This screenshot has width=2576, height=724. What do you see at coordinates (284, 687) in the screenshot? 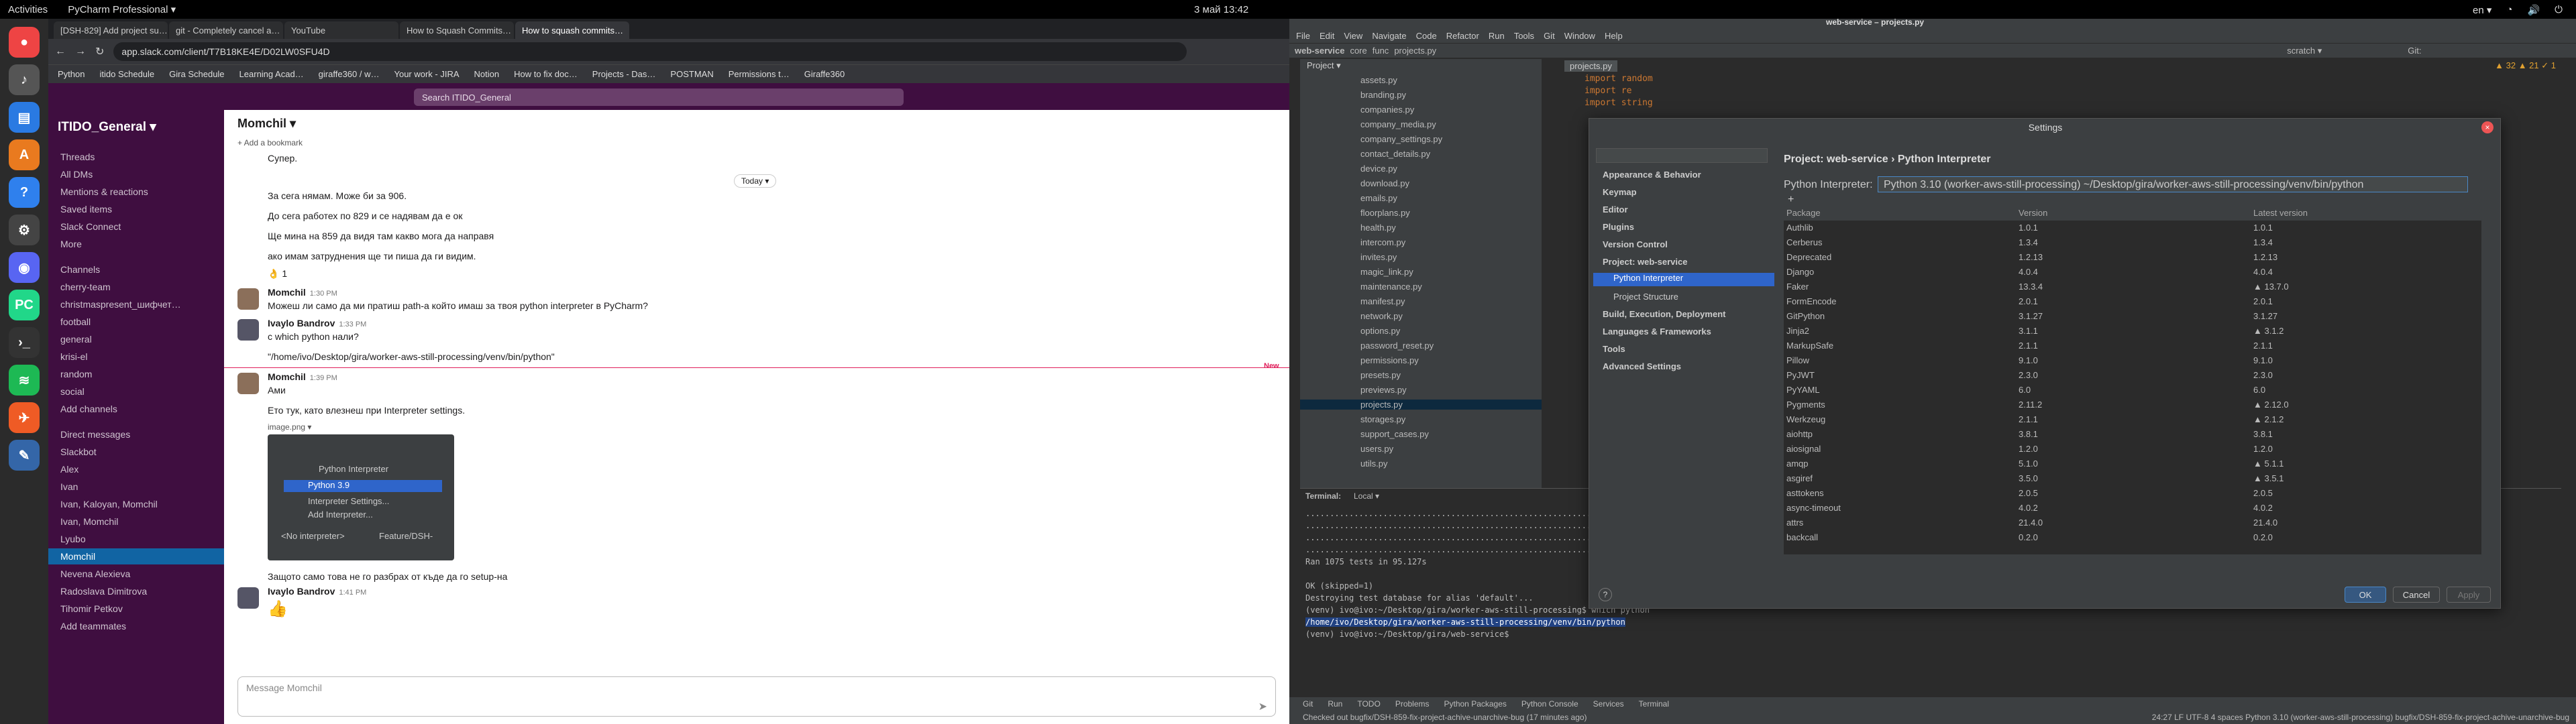
I see `composer-placeholder: Message Momchil` at bounding box center [284, 687].